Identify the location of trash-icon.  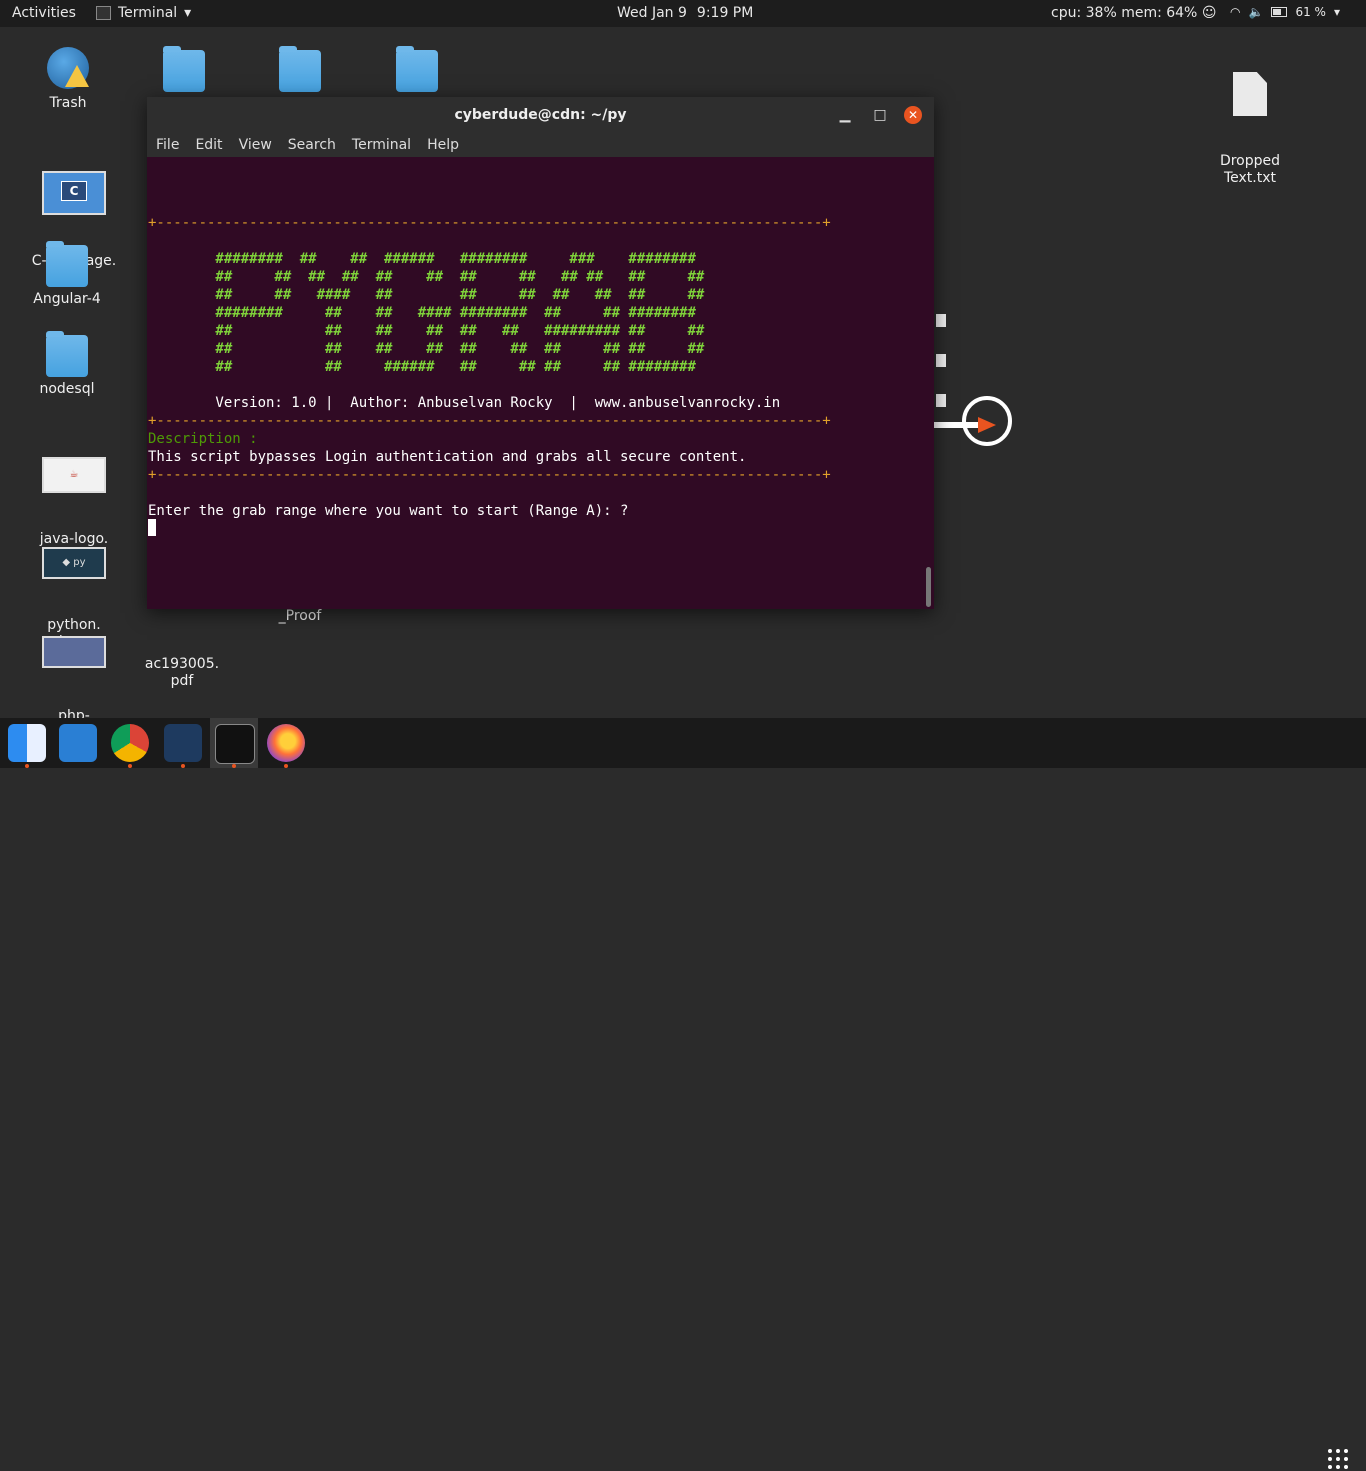
(68, 68).